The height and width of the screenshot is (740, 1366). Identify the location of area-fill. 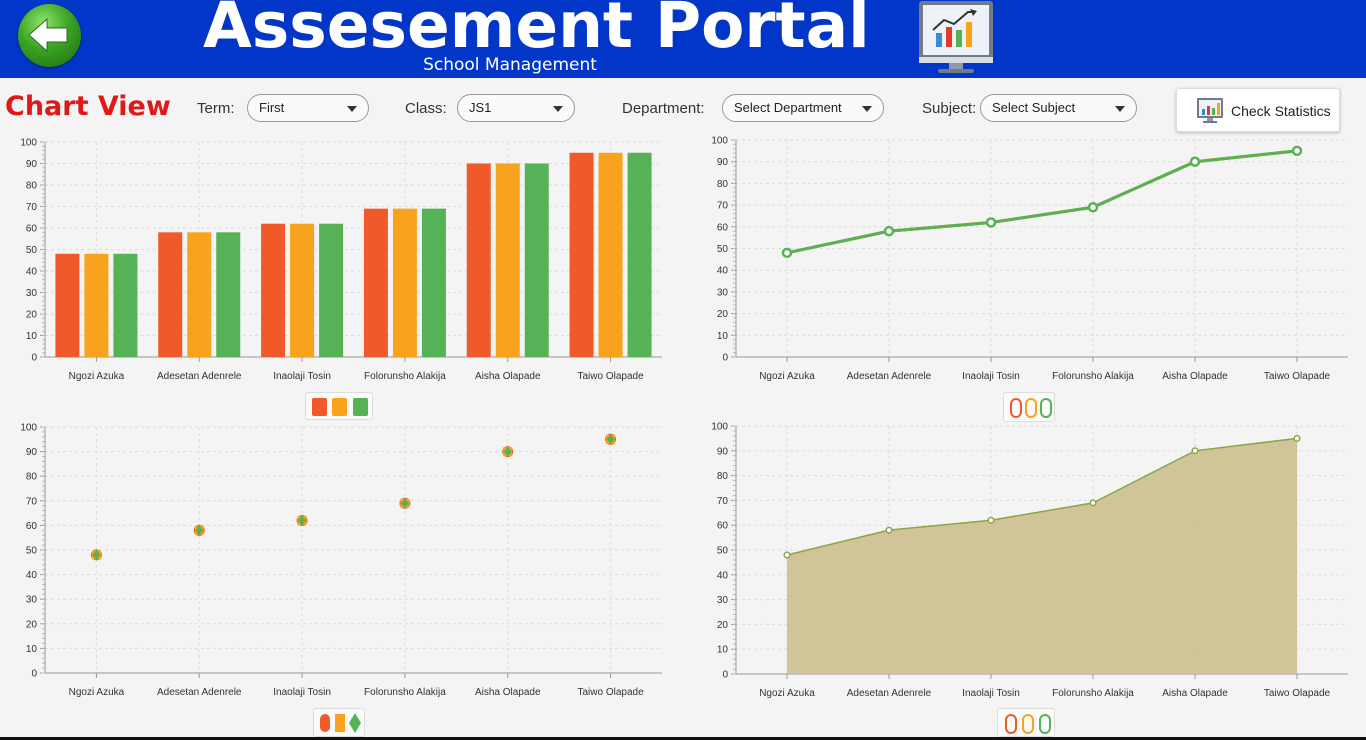
(1042, 556).